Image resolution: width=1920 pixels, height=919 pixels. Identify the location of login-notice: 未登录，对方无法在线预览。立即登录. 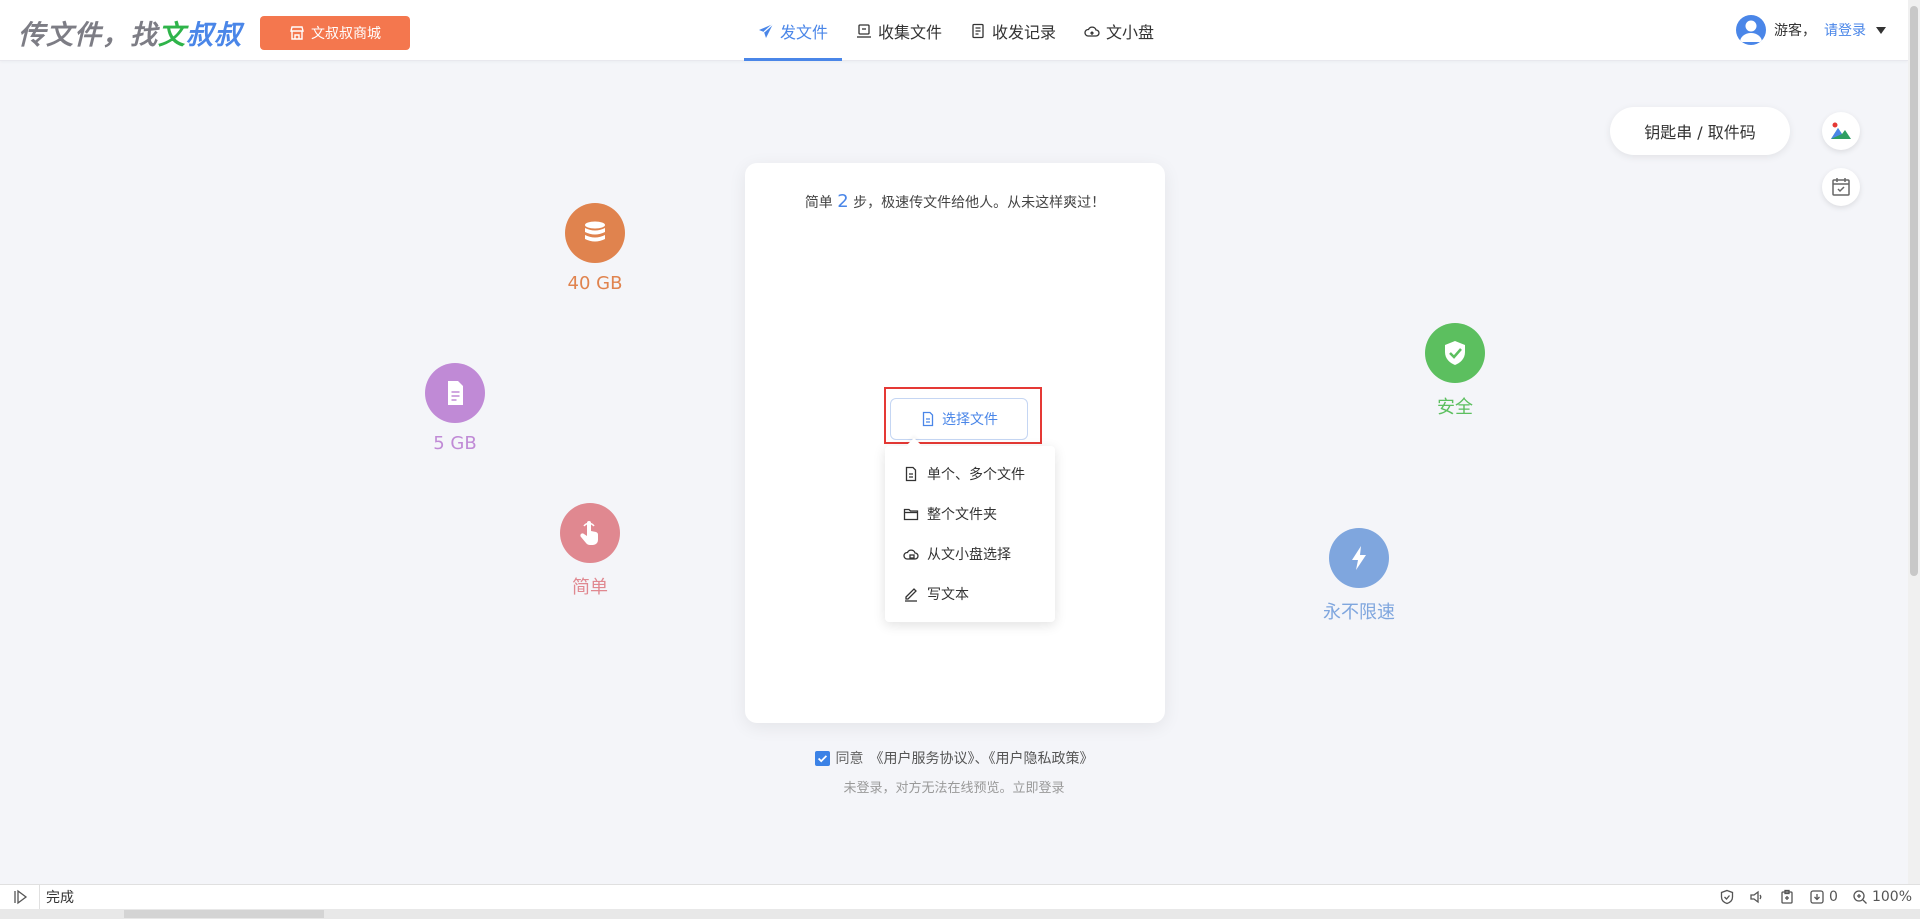
(954, 786).